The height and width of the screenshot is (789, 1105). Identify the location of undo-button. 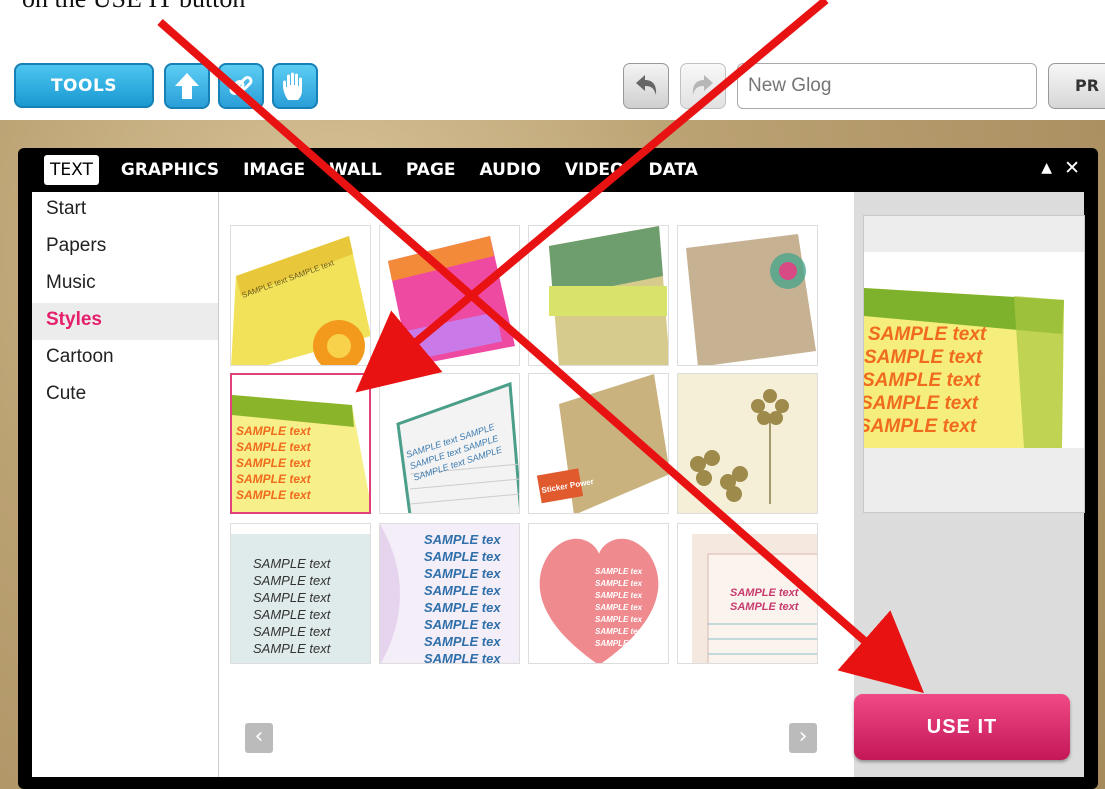
(646, 86).